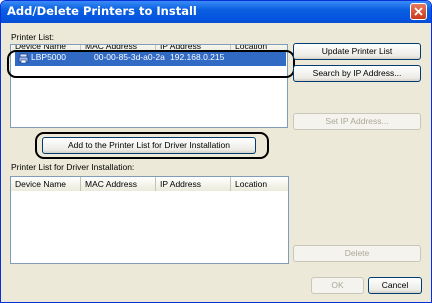 This screenshot has height=303, width=432. I want to click on driver-list-col-device: Device Name, so click(46, 184).